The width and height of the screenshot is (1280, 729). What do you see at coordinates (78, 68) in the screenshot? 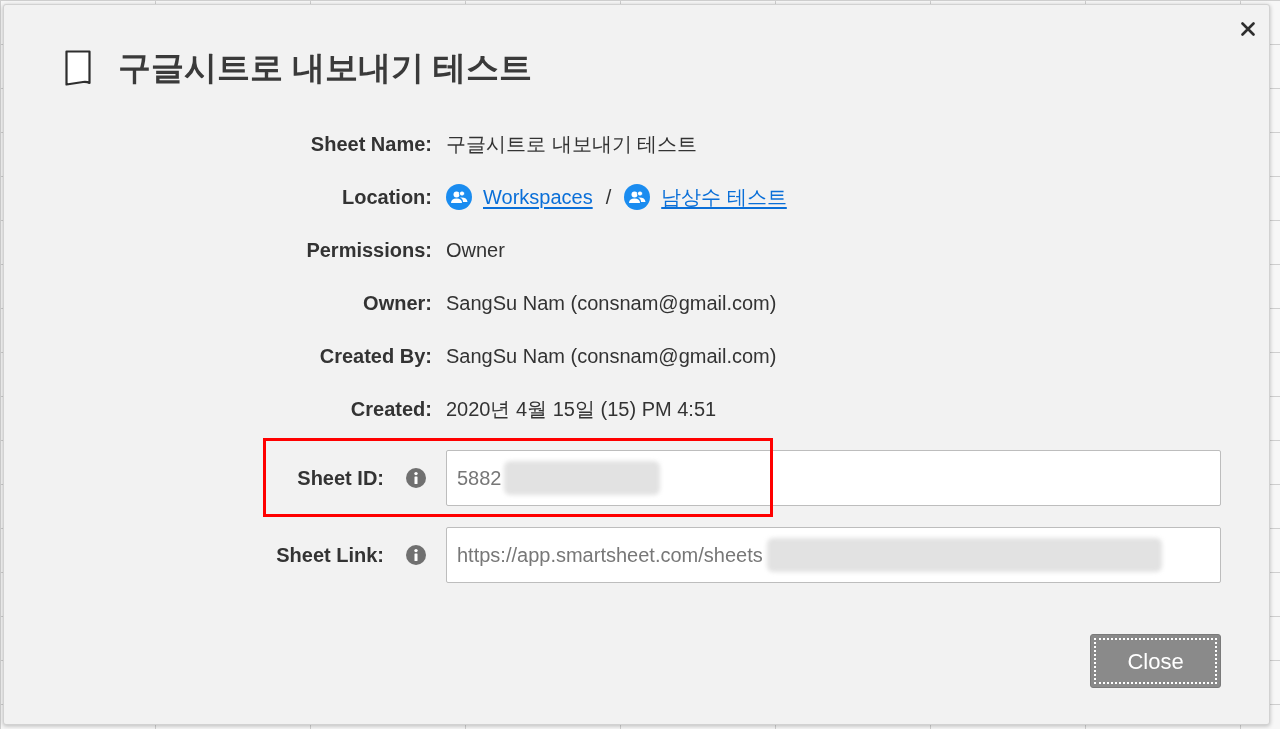
I see `bookmark-icon` at bounding box center [78, 68].